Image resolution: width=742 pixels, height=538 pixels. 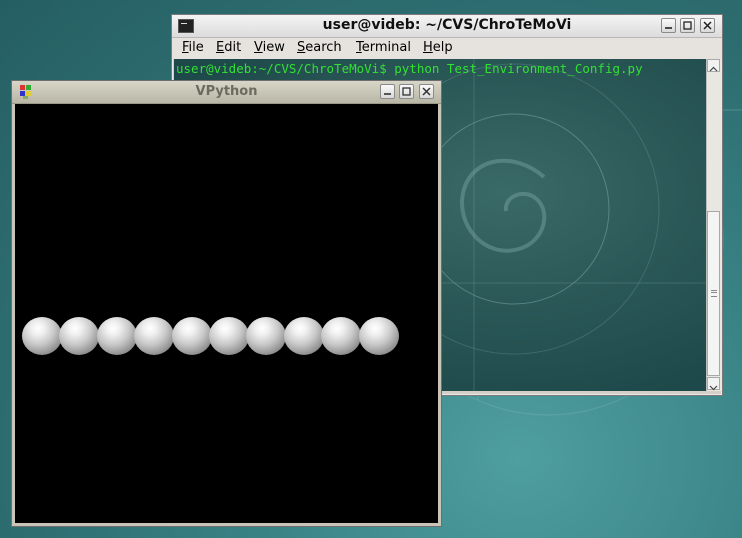 I want to click on terminal-title: user@videb: ~/CVS/ChroTeMoVi, so click(x=447, y=25).